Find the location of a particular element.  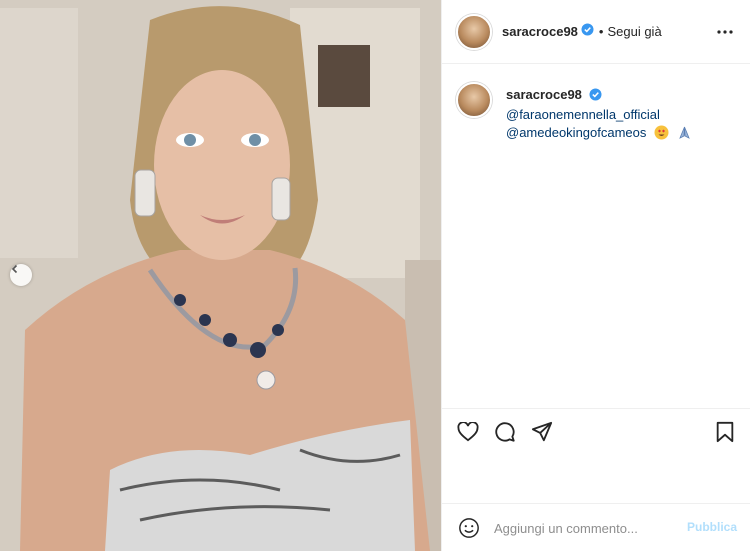

folded-hands-emoji-icon is located at coordinates (684, 135).